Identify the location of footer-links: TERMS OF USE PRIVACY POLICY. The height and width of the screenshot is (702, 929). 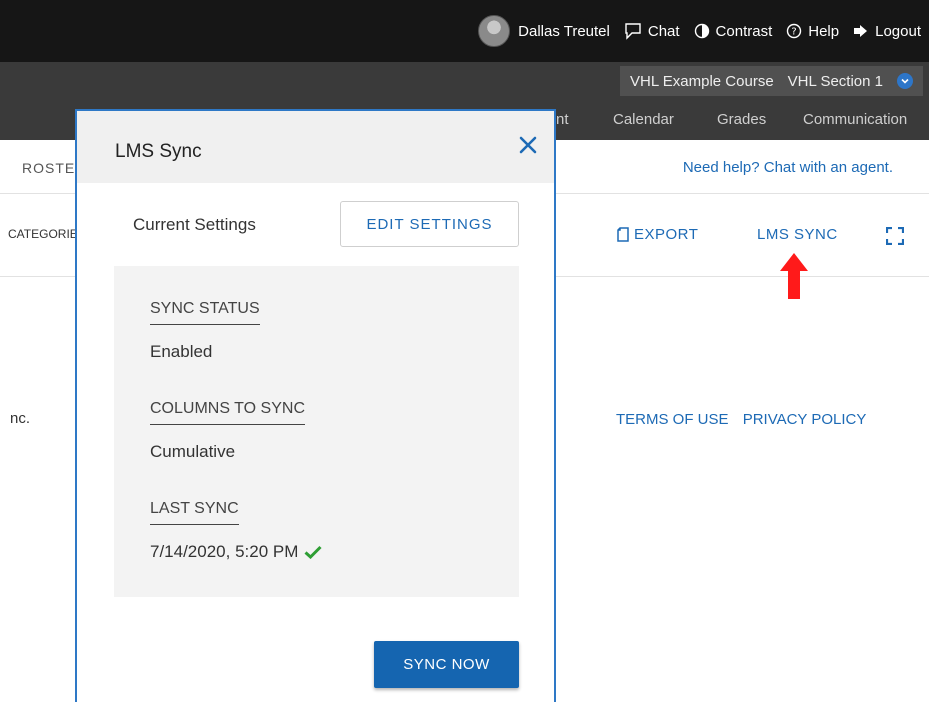
(746, 419).